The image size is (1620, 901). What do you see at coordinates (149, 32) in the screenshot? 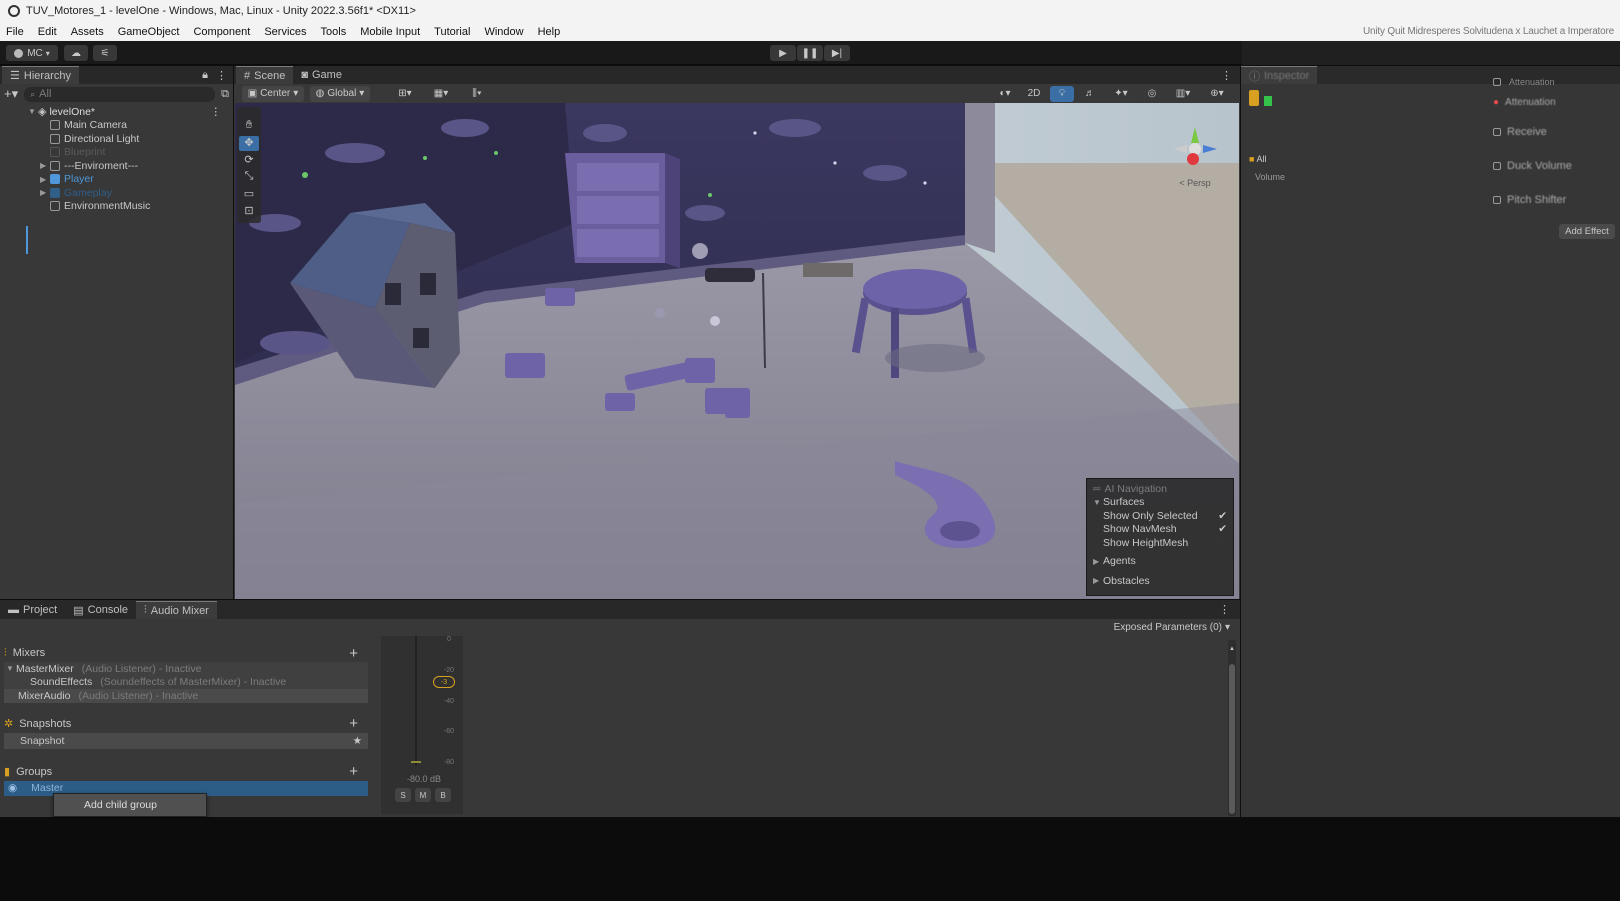
I see `menu-gameobject: GameObject` at bounding box center [149, 32].